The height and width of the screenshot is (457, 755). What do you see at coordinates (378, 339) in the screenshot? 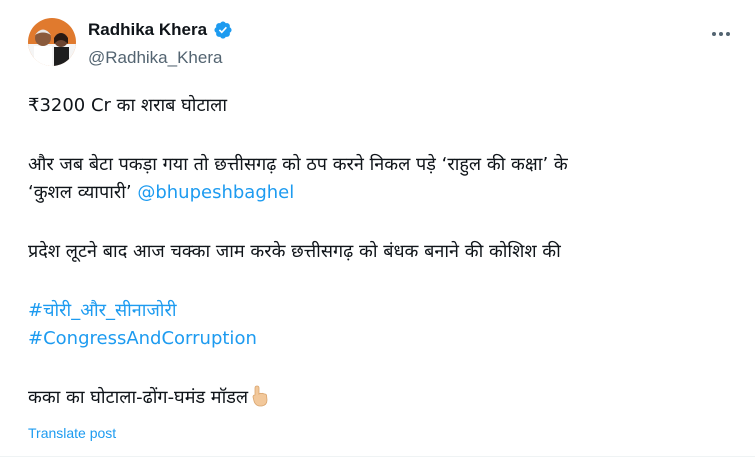
I see `hashtag-line-2: #CongressAndCorruption` at bounding box center [378, 339].